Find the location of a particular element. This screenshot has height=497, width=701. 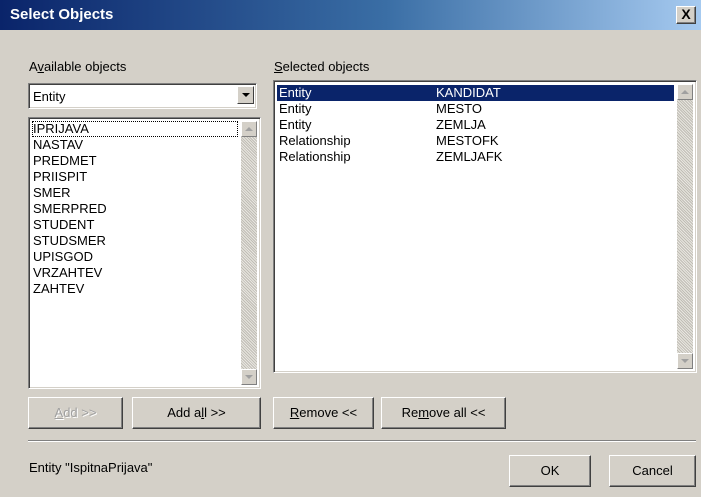

table-row: Relationship MESTOFK is located at coordinates (475, 141).